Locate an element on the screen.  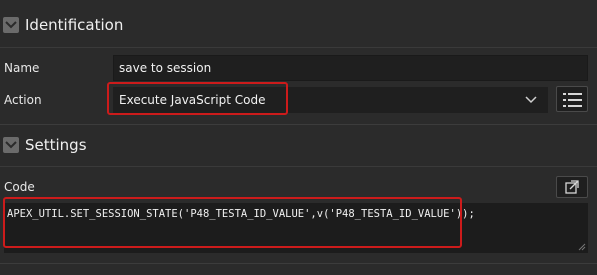
name-field: save to session is located at coordinates (350, 68).